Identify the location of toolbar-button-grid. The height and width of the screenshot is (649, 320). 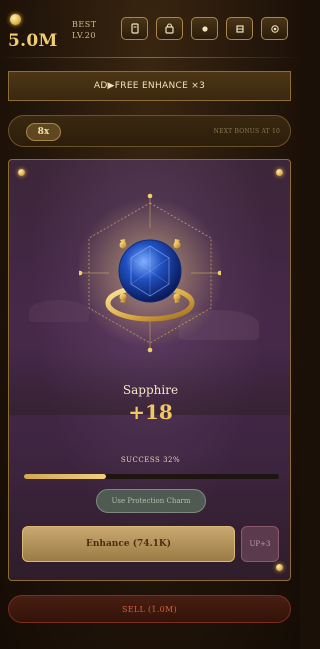
(239, 28).